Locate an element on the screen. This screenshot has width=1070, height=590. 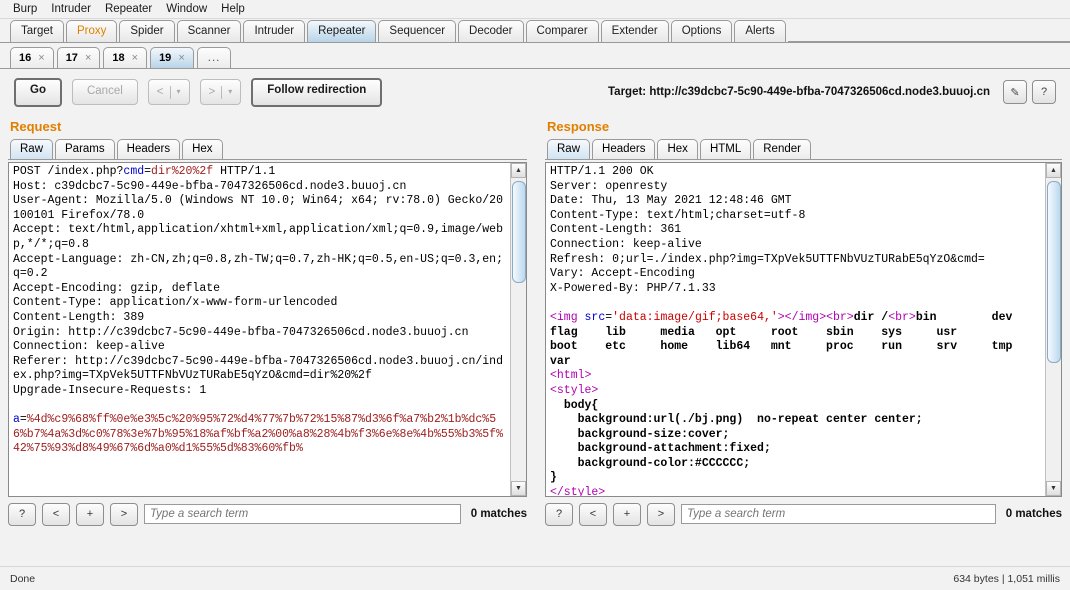
code-line: HTTP/1.1 200 OK is located at coordinates (796, 172).